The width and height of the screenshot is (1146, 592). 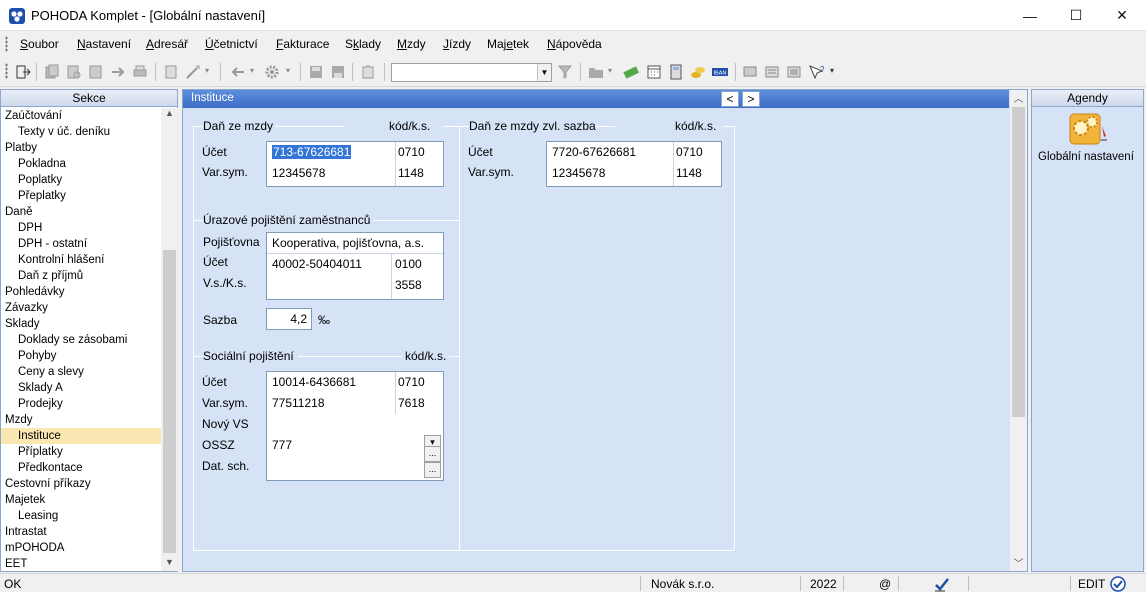 What do you see at coordinates (81, 548) in the screenshot?
I see `sections-tree-item: mPOHODA` at bounding box center [81, 548].